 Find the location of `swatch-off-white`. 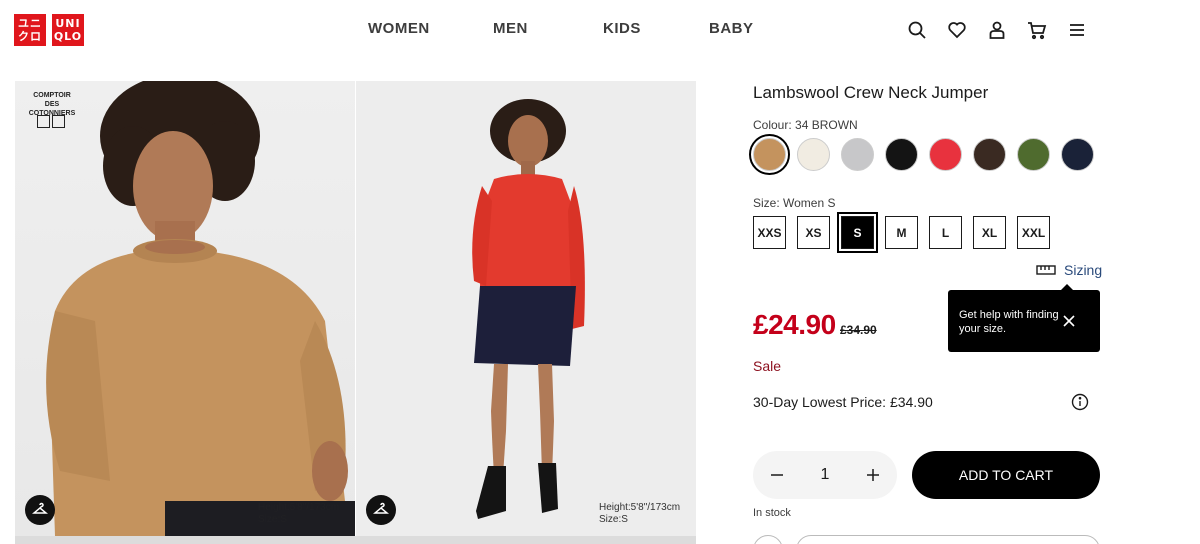

swatch-off-white is located at coordinates (813, 154).